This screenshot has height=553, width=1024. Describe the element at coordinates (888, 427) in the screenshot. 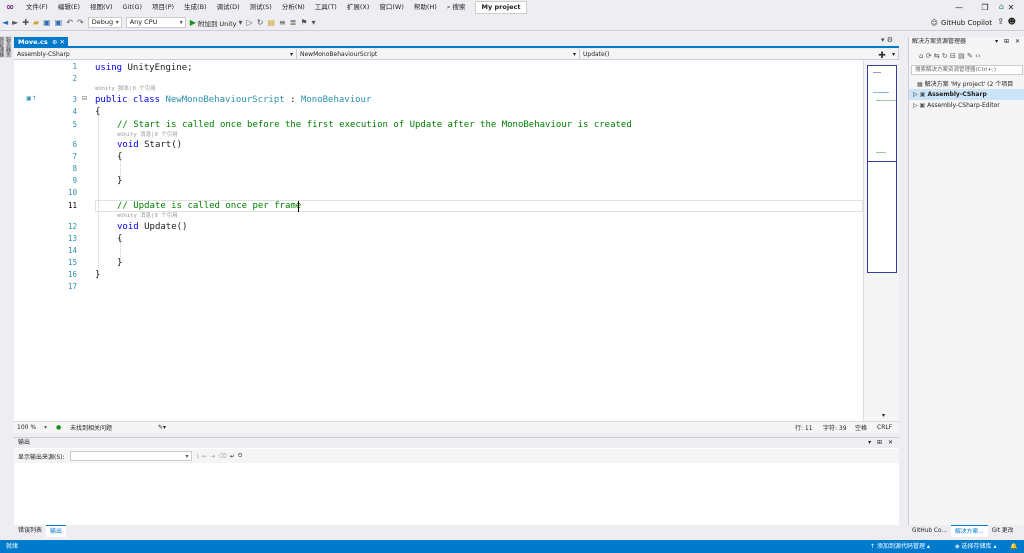

I see `line-ending-indicator: CRLF` at that location.